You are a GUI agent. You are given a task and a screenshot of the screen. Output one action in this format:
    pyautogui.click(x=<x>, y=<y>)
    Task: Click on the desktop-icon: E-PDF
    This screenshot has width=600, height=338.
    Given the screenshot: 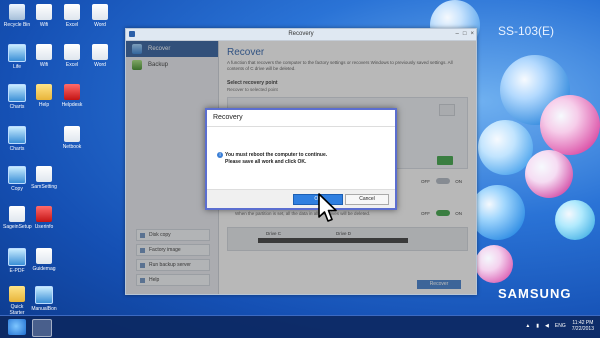 What is the action you would take?
    pyautogui.click(x=17, y=261)
    